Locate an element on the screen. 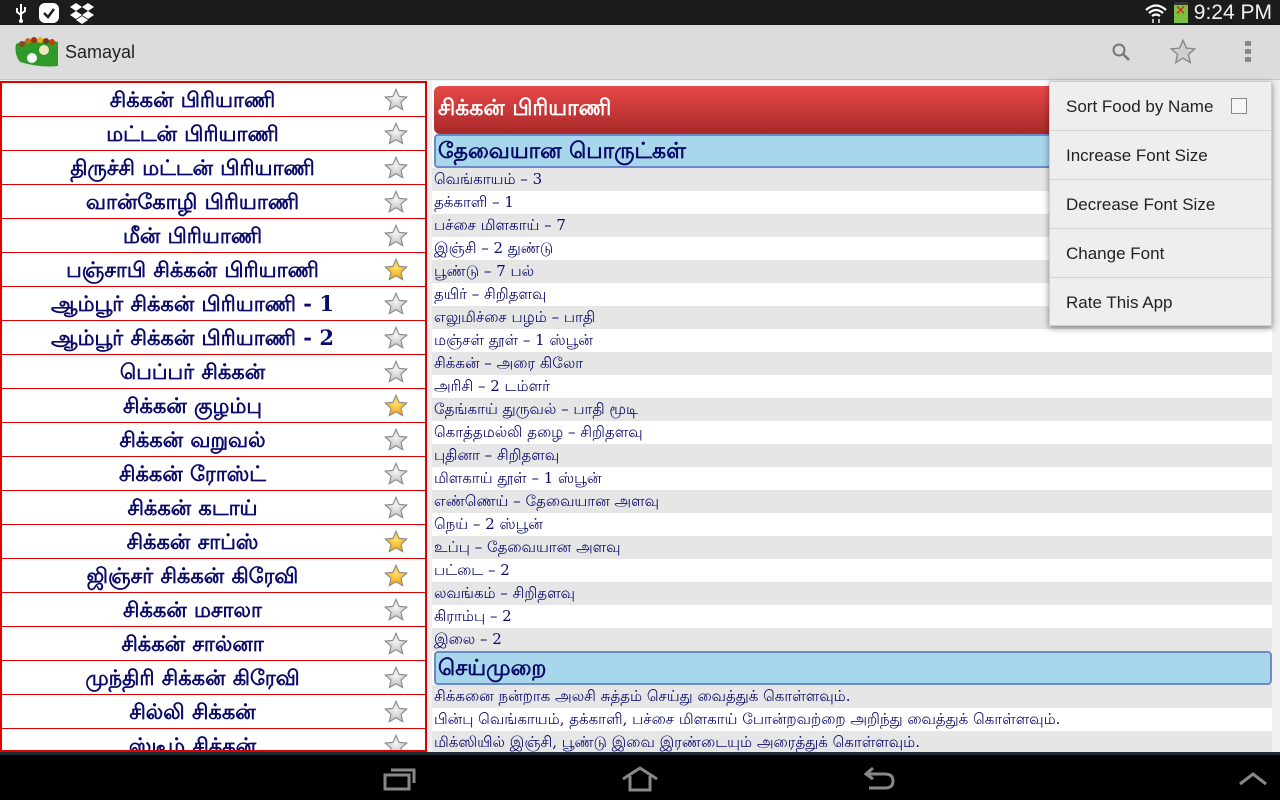 This screenshot has height=800, width=1280. overflow-menu-button is located at coordinates (1248, 52).